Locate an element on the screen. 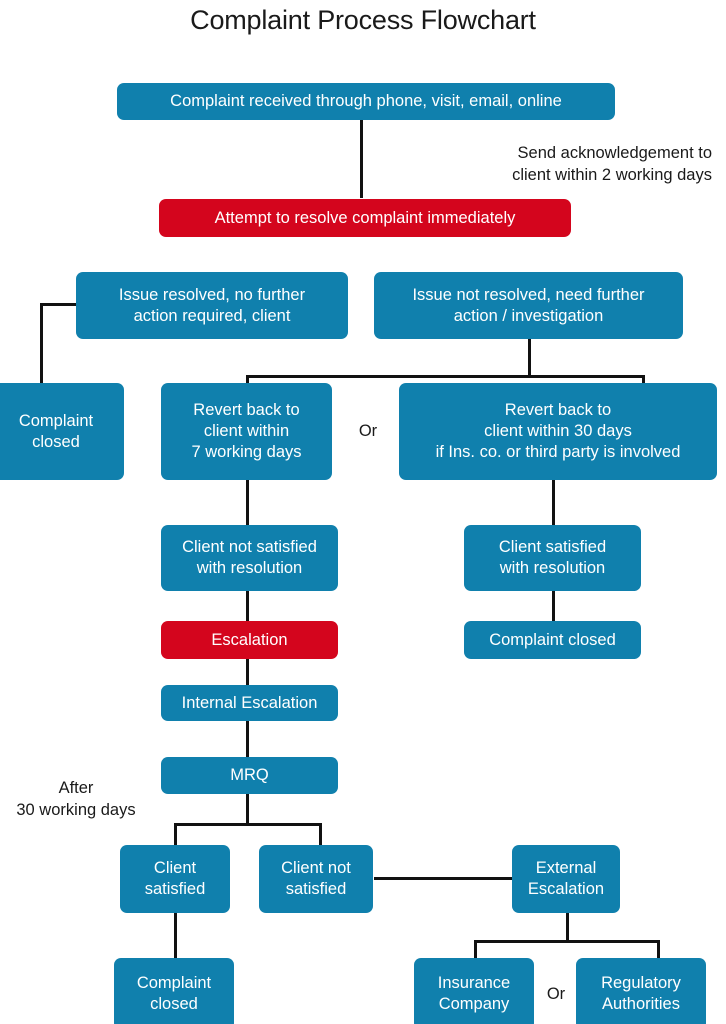  connector-external-split-bar is located at coordinates (567, 941).